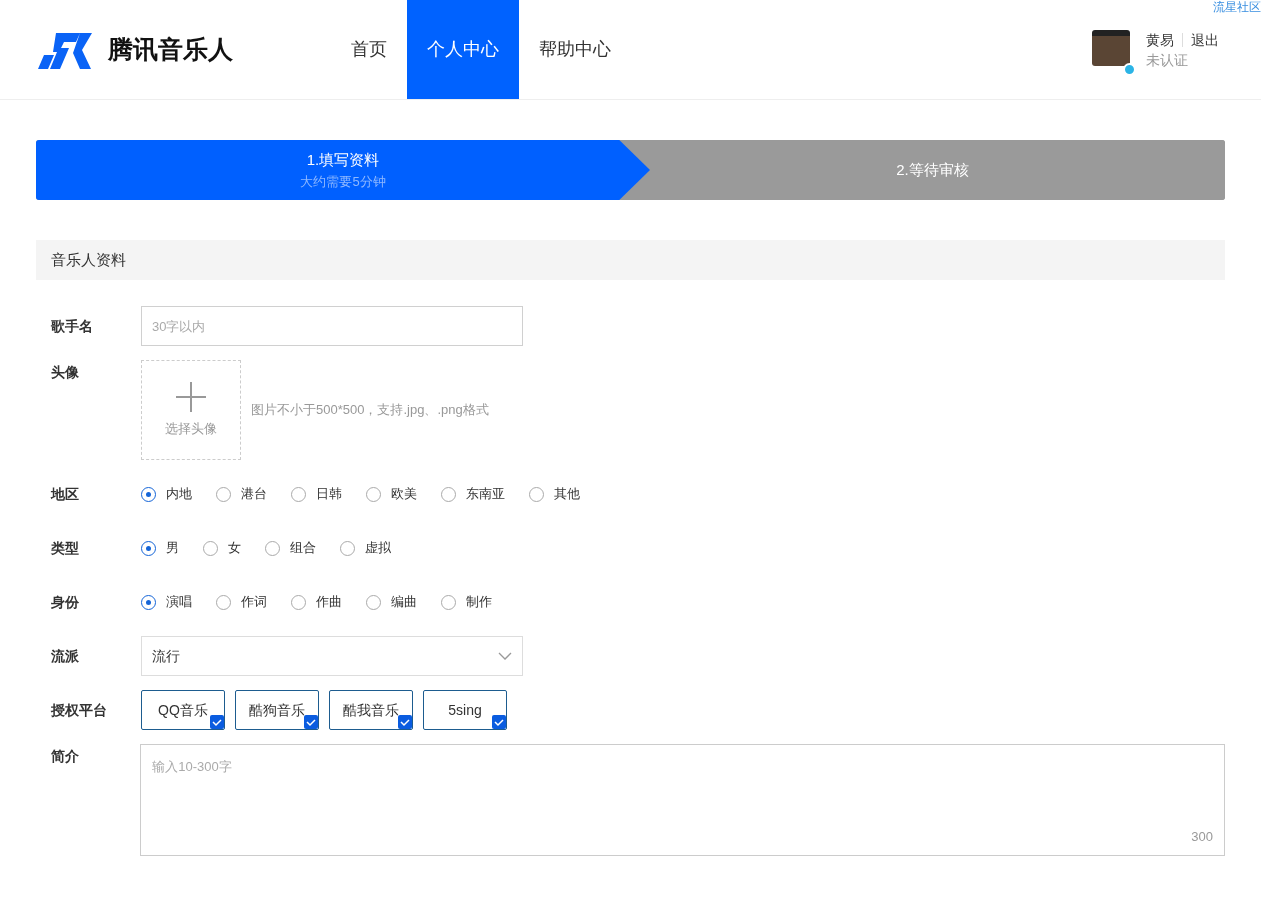 The width and height of the screenshot is (1261, 906). Describe the element at coordinates (166, 494) in the screenshot. I see `radio-option: 内地` at that location.